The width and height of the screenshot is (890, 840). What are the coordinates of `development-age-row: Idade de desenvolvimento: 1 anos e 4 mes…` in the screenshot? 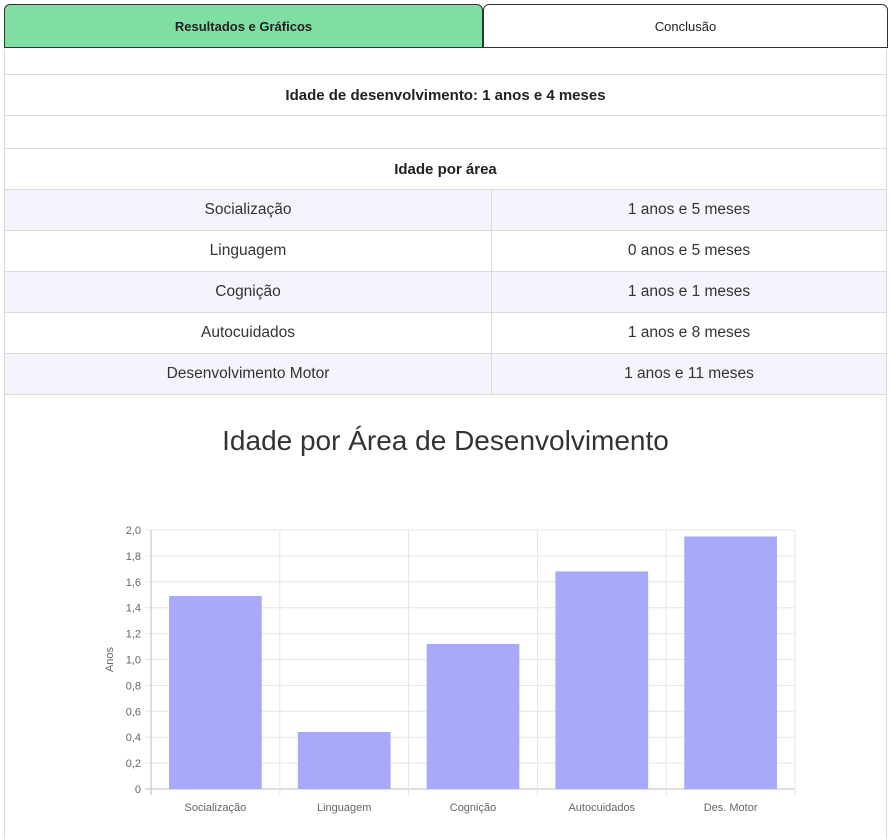 It's located at (445, 95).